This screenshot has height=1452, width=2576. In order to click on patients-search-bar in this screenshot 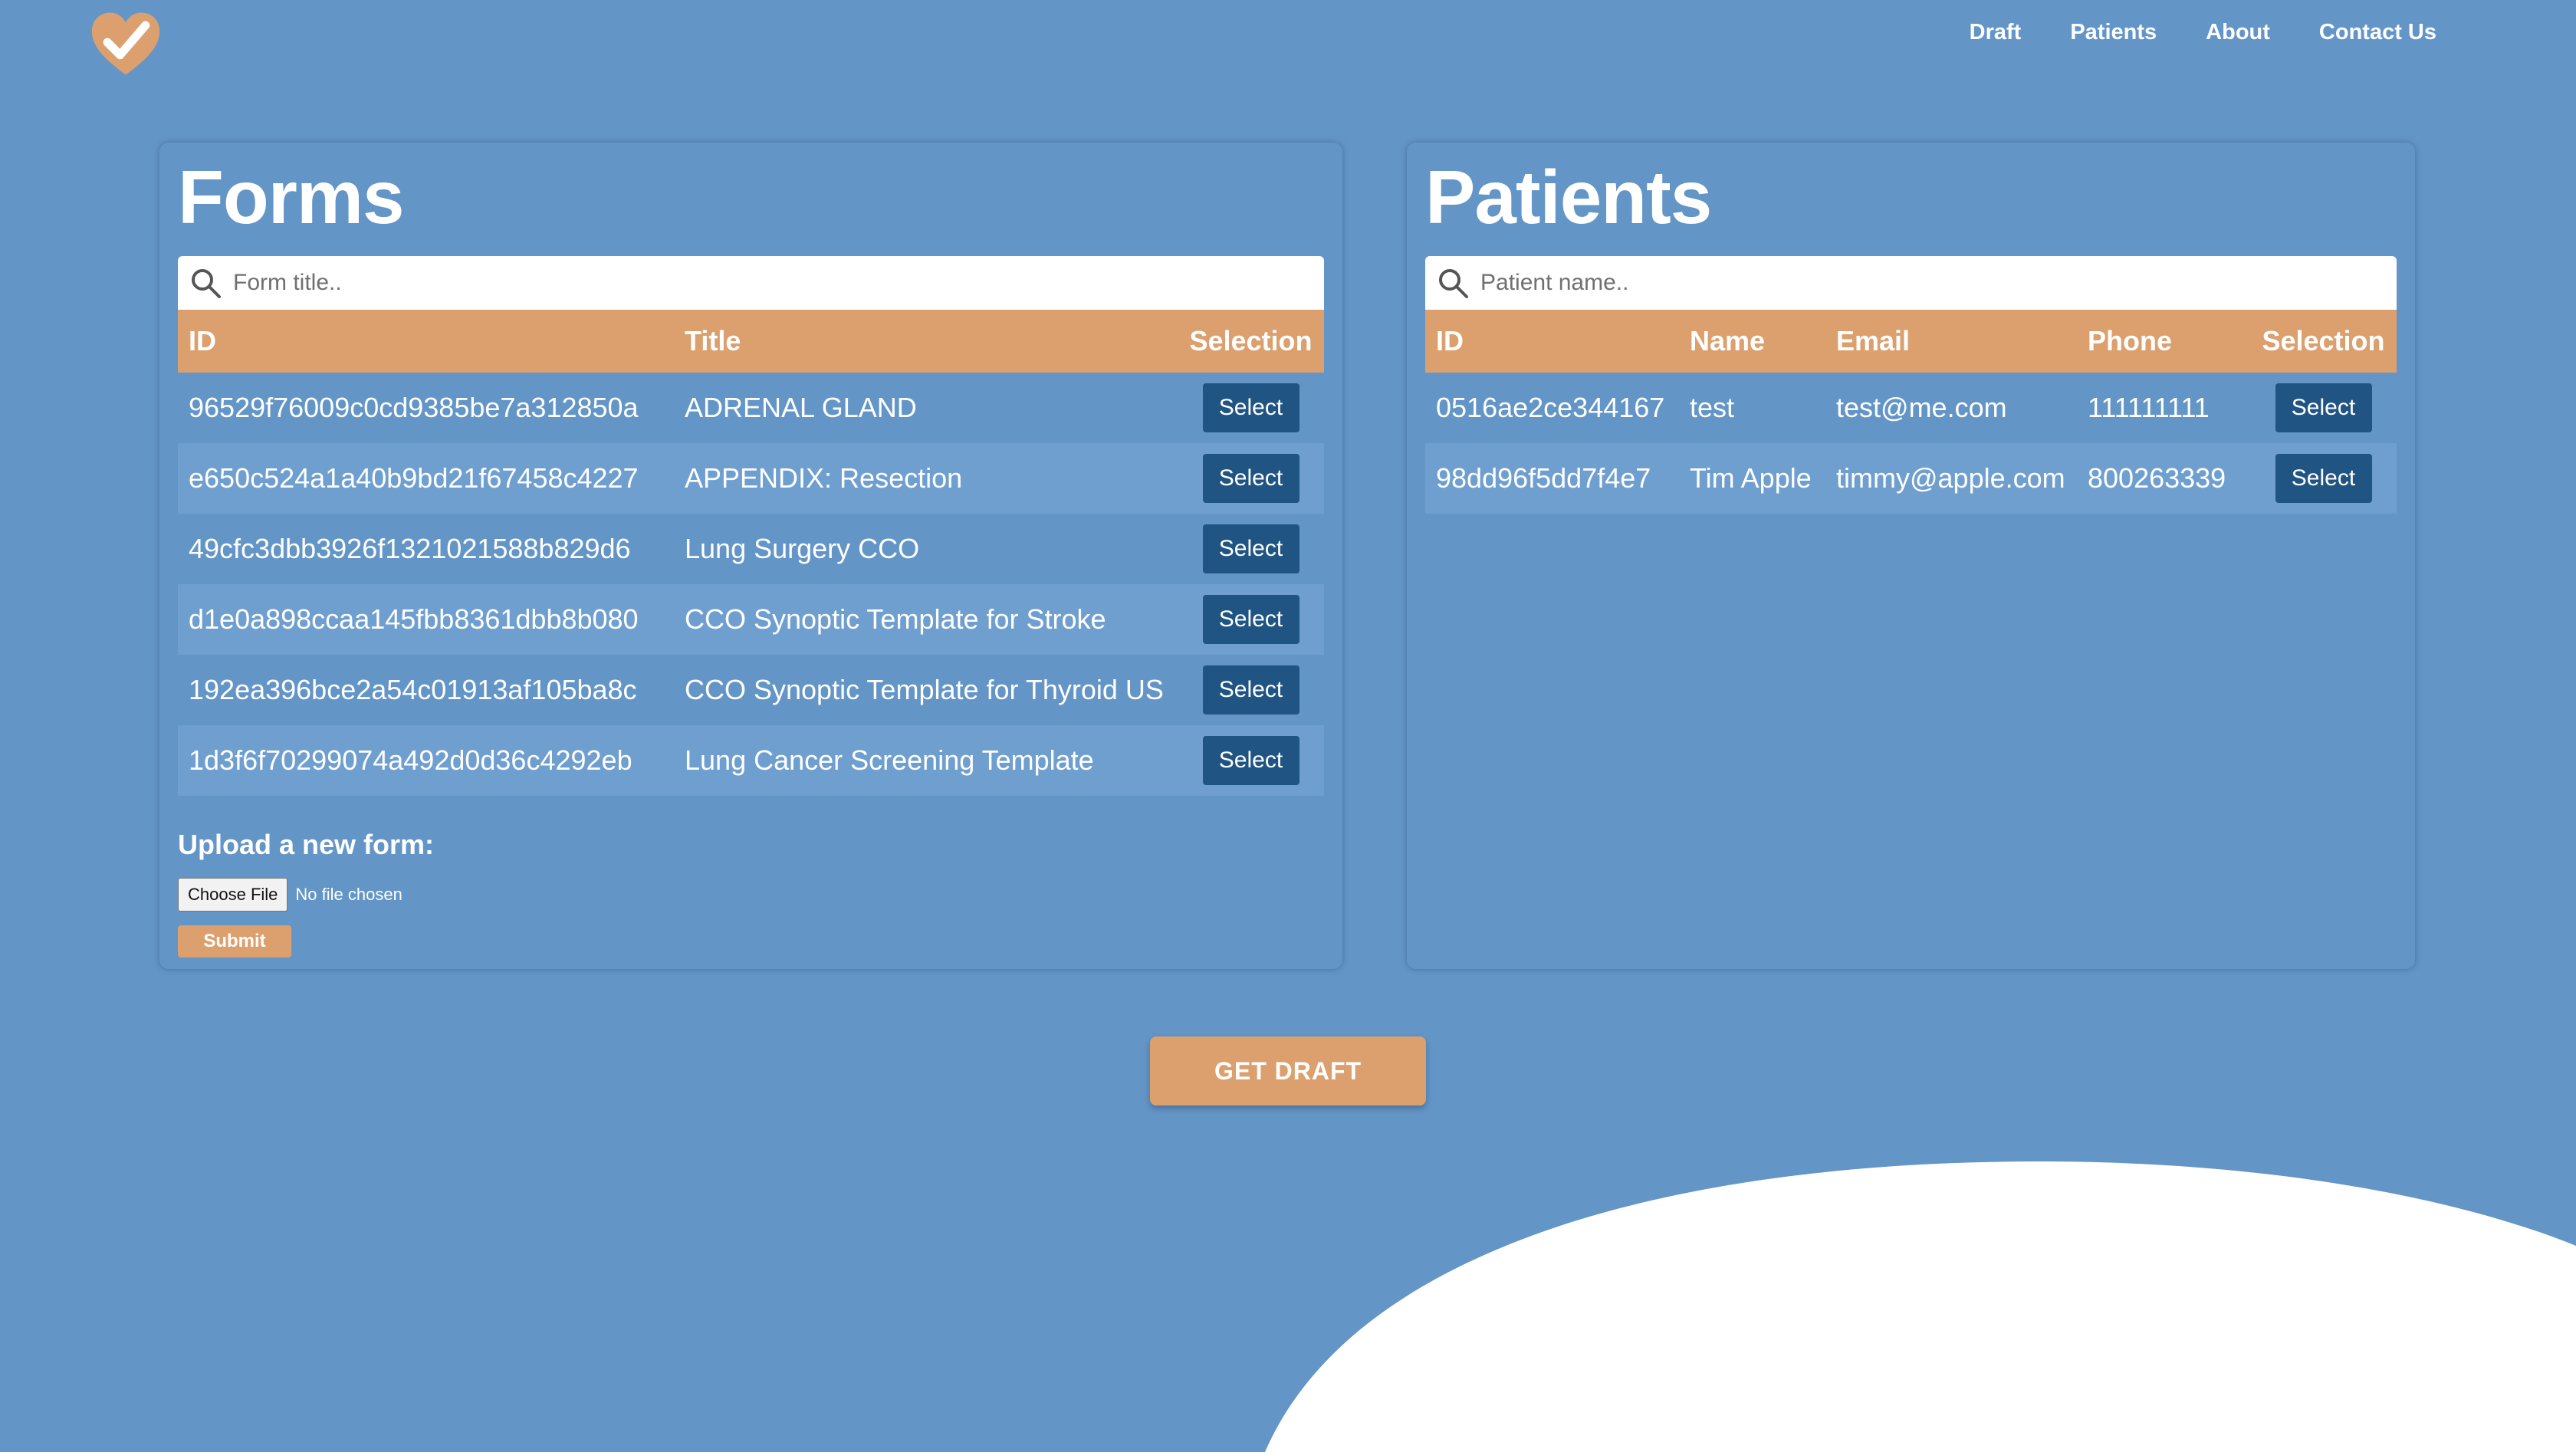, I will do `click(1911, 283)`.